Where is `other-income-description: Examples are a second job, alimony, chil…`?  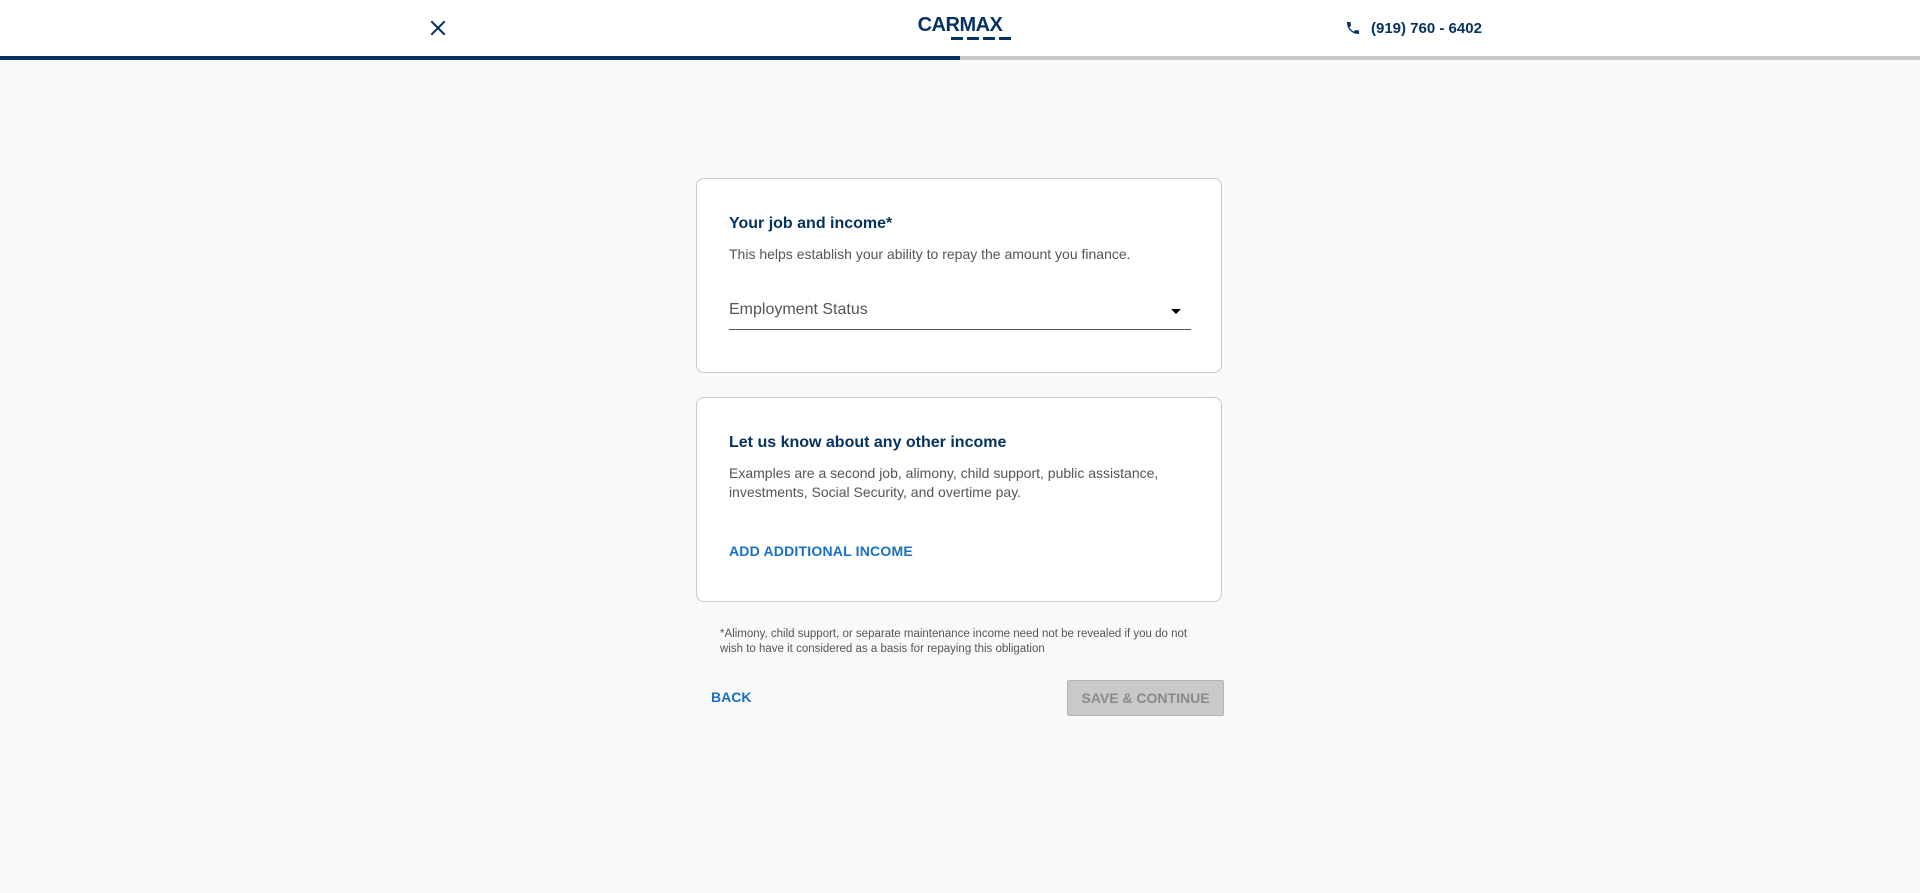 other-income-description: Examples are a second job, alimony, chil… is located at coordinates (944, 482).